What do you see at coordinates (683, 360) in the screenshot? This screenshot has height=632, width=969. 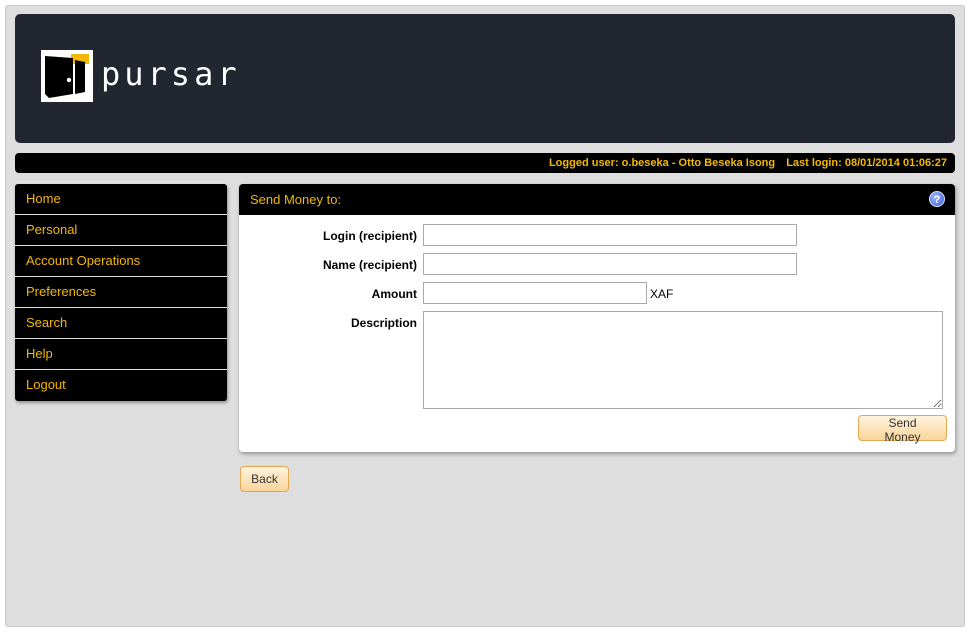 I see `description-textarea` at bounding box center [683, 360].